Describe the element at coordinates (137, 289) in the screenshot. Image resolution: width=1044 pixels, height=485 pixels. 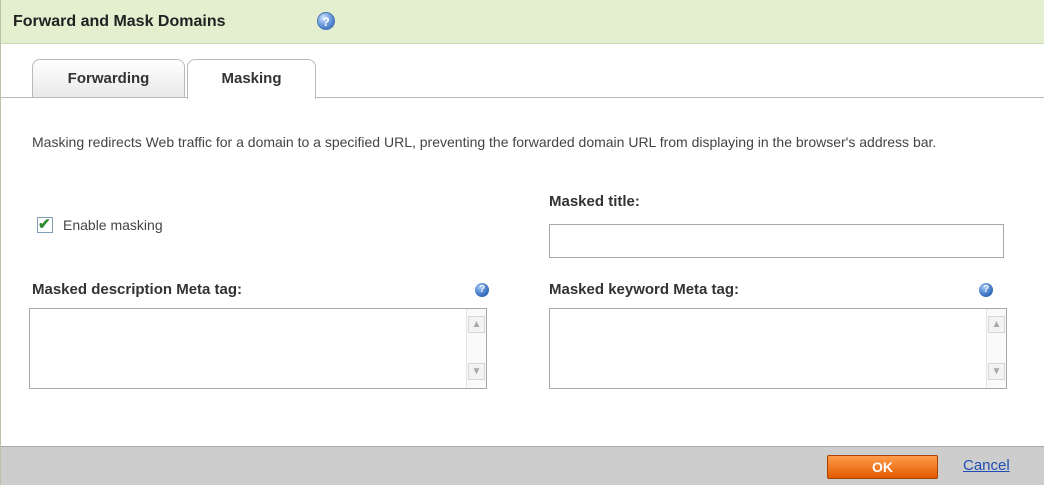
I see `masked-description-label: Masked description Meta tag:` at that location.